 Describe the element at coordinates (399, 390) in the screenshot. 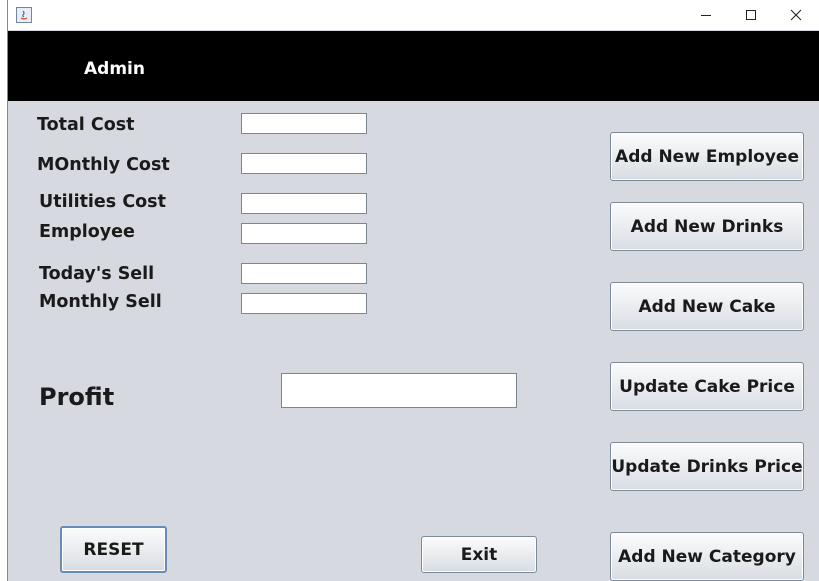

I see `profit-field` at that location.